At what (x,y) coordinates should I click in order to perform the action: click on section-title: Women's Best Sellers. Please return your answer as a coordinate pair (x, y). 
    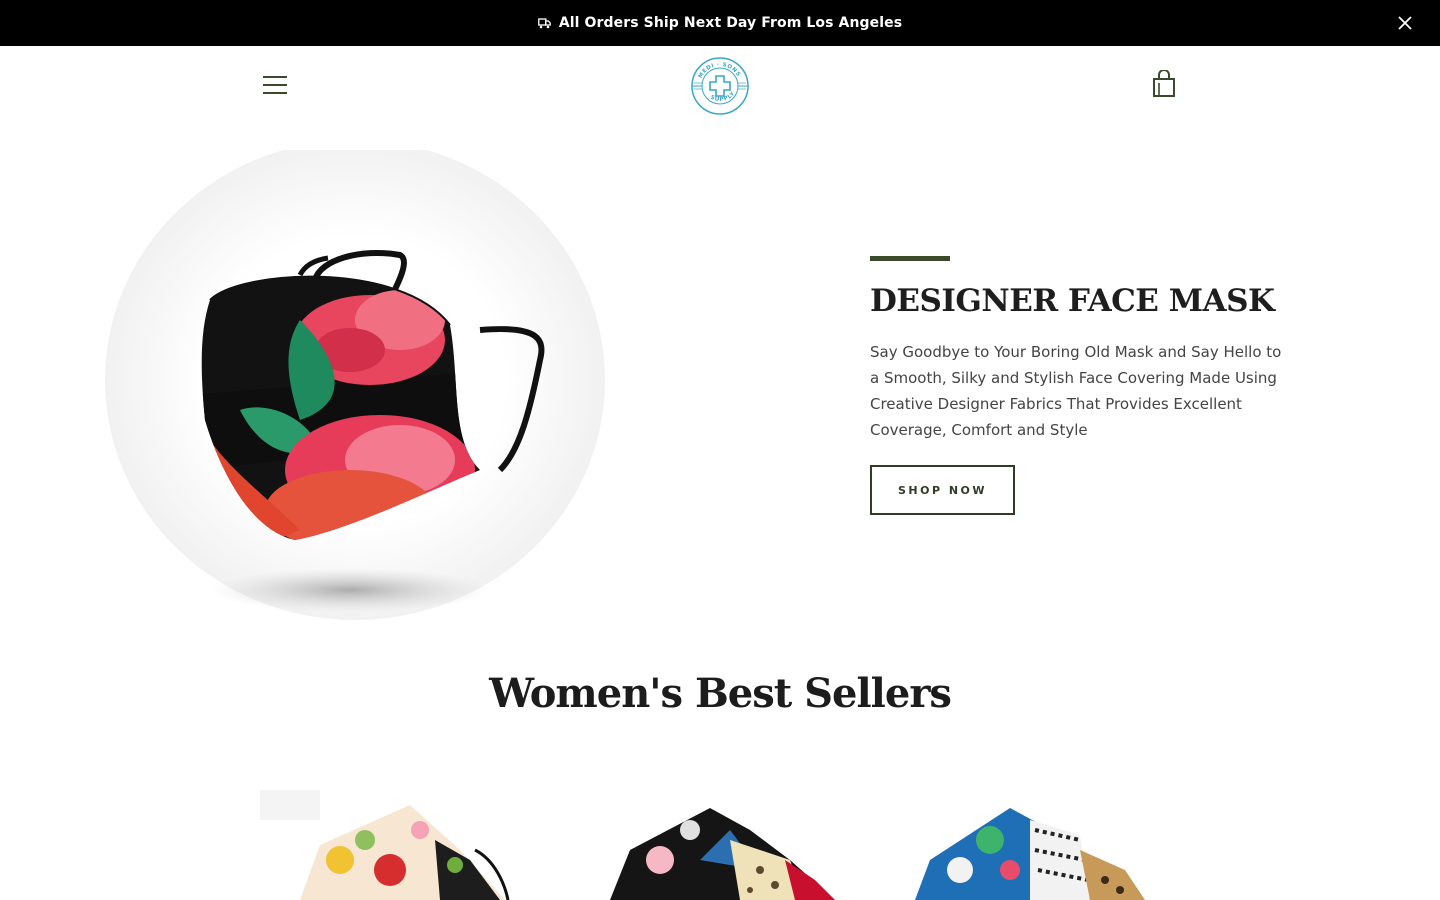
    Looking at the image, I should click on (720, 693).